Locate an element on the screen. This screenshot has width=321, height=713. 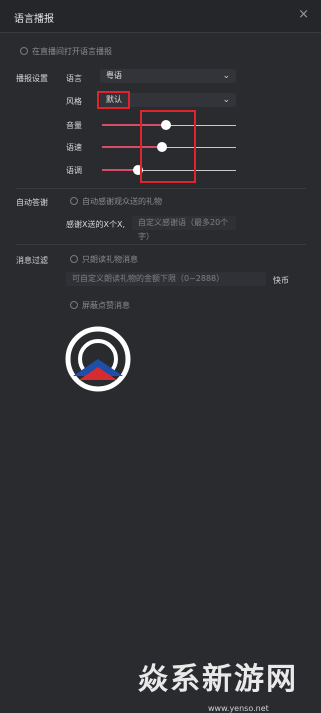
auto-reply-radio is located at coordinates (74, 201).